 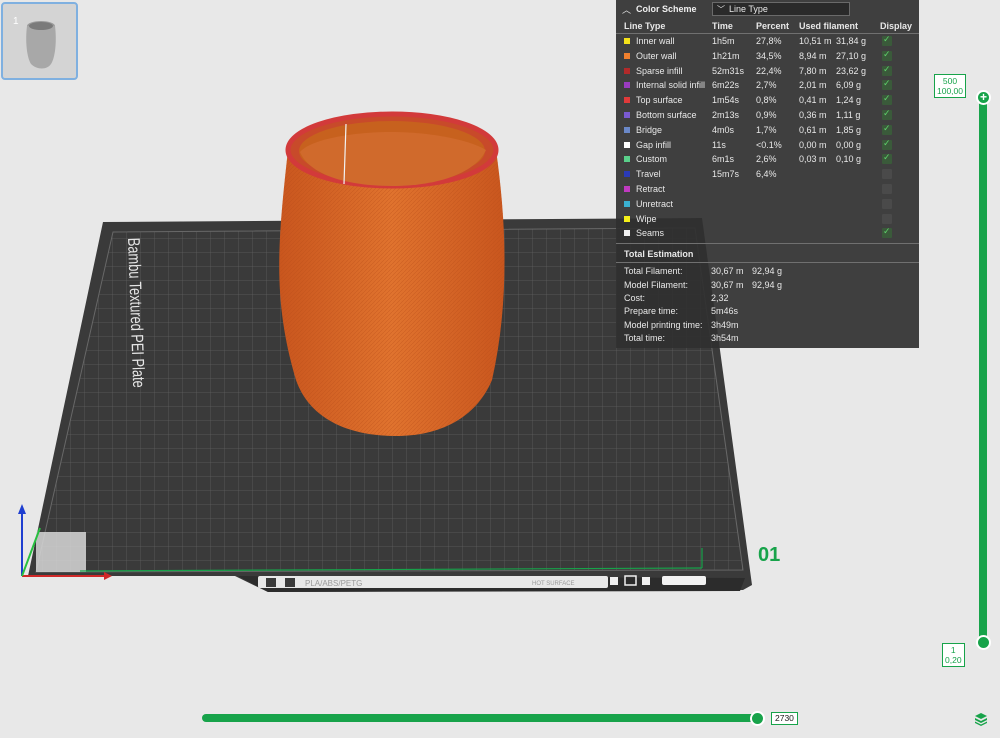 I want to click on total-label: Model Filament:, so click(x=656, y=284).